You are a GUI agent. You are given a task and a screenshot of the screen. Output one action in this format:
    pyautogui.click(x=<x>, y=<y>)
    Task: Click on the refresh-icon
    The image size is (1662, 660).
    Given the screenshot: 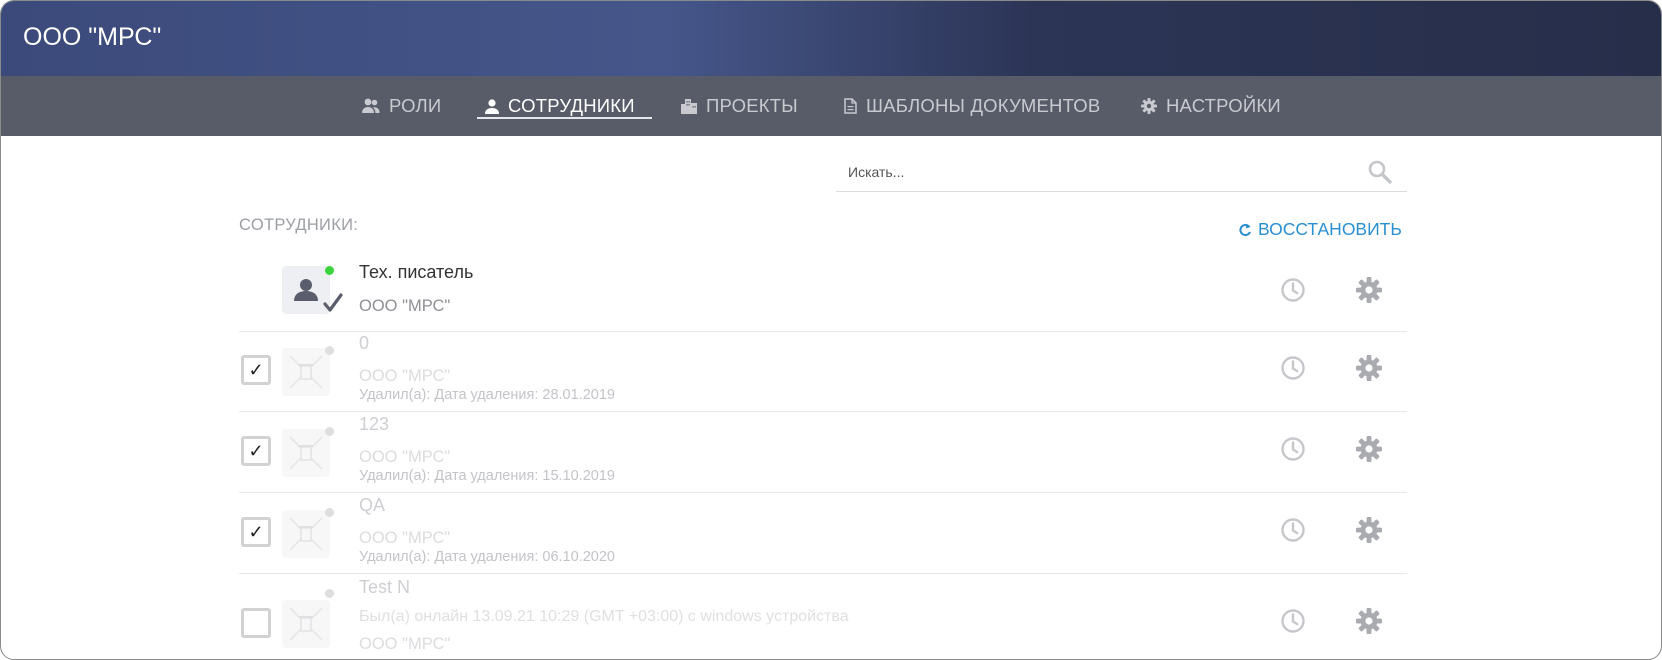 What is the action you would take?
    pyautogui.click(x=1245, y=230)
    